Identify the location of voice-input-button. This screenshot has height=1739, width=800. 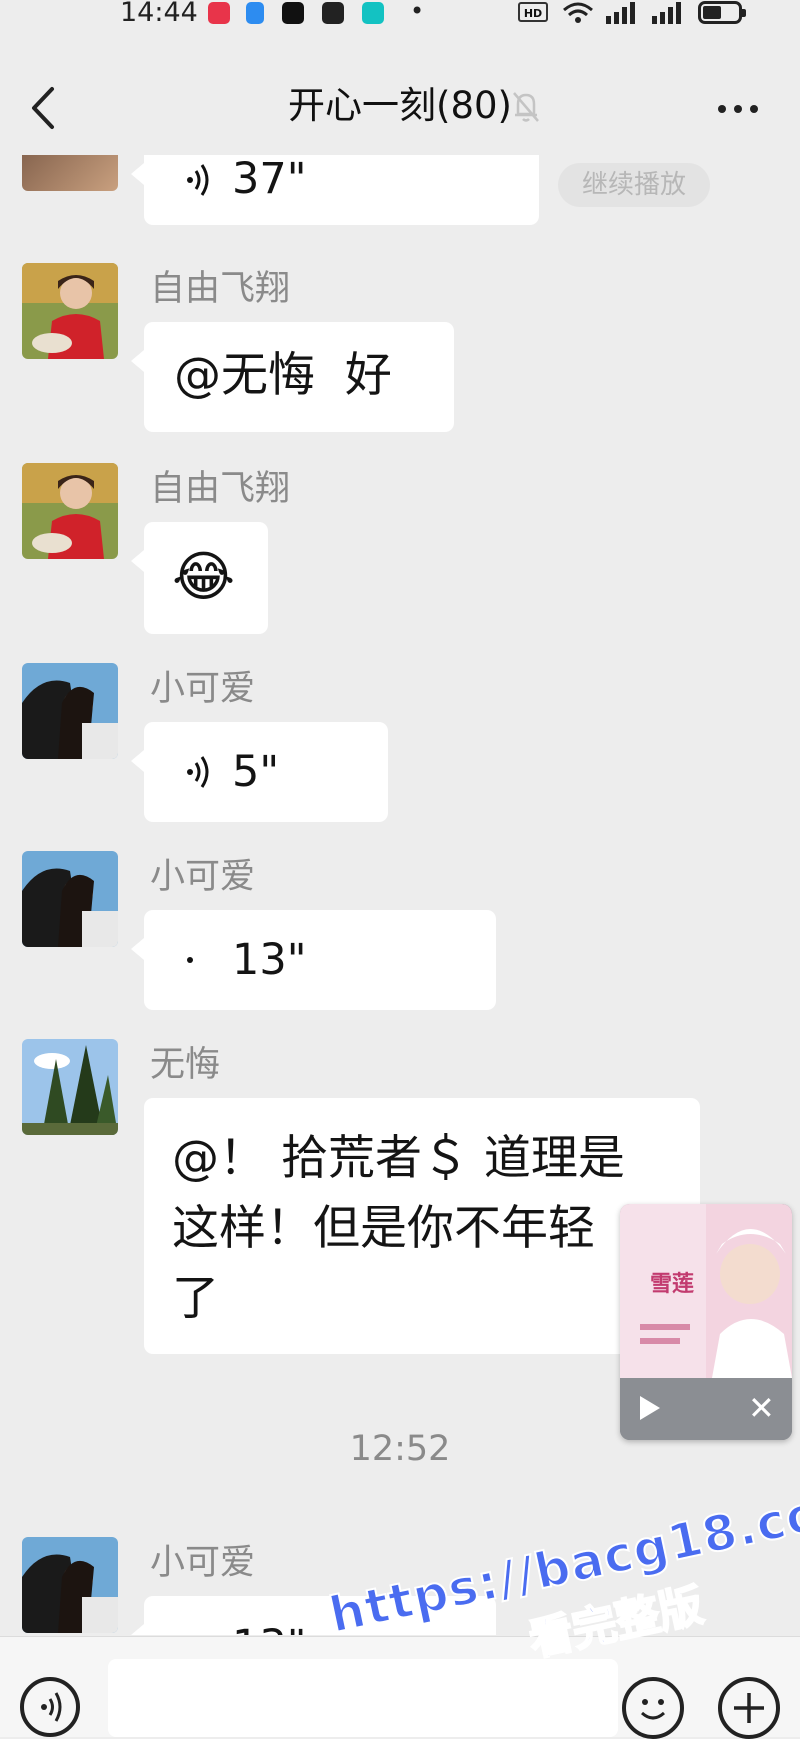
(50, 1707).